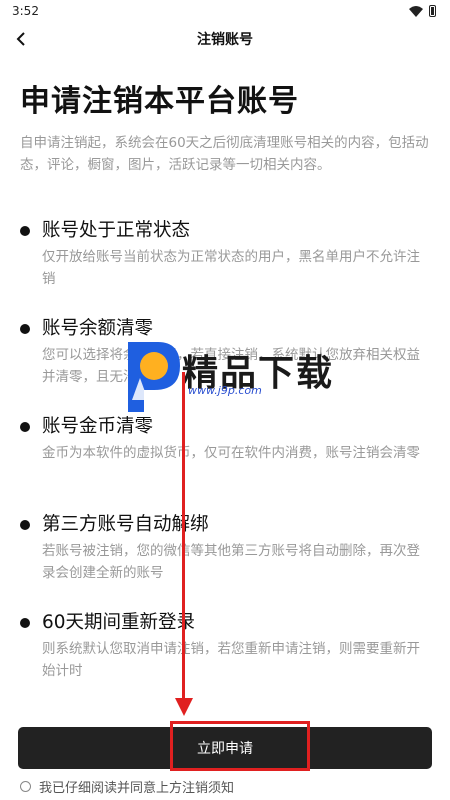 This screenshot has width=450, height=800. Describe the element at coordinates (231, 268) in the screenshot. I see `requirement-desc: 仅开放给账号当前状态为正常状态的用户，黑名单用户不允许注销` at that location.